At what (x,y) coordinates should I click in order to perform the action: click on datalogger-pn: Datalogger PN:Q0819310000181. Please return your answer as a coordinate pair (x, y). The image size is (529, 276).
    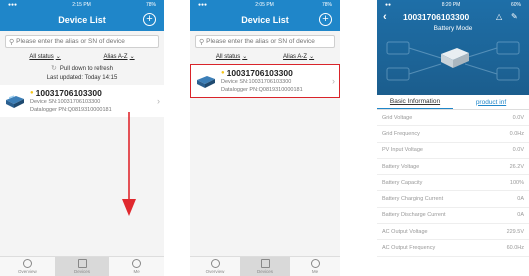
    Looking at the image, I should click on (71, 110).